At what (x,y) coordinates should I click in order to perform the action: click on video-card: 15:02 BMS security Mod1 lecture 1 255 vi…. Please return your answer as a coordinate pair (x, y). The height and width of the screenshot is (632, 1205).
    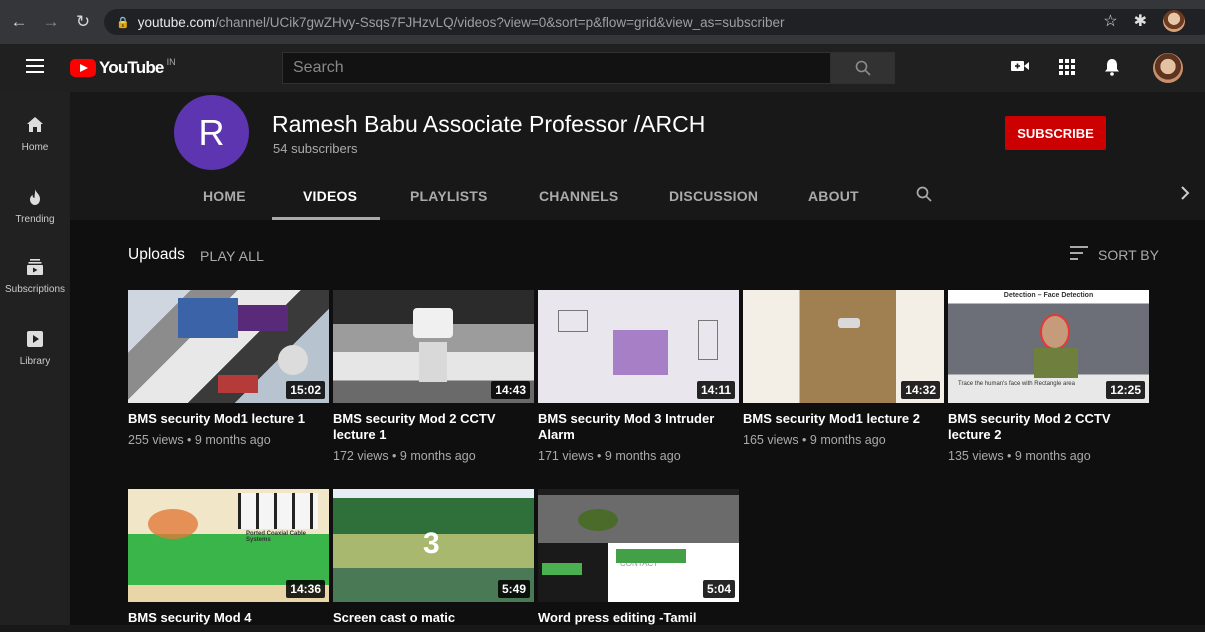
    Looking at the image, I should click on (228, 368).